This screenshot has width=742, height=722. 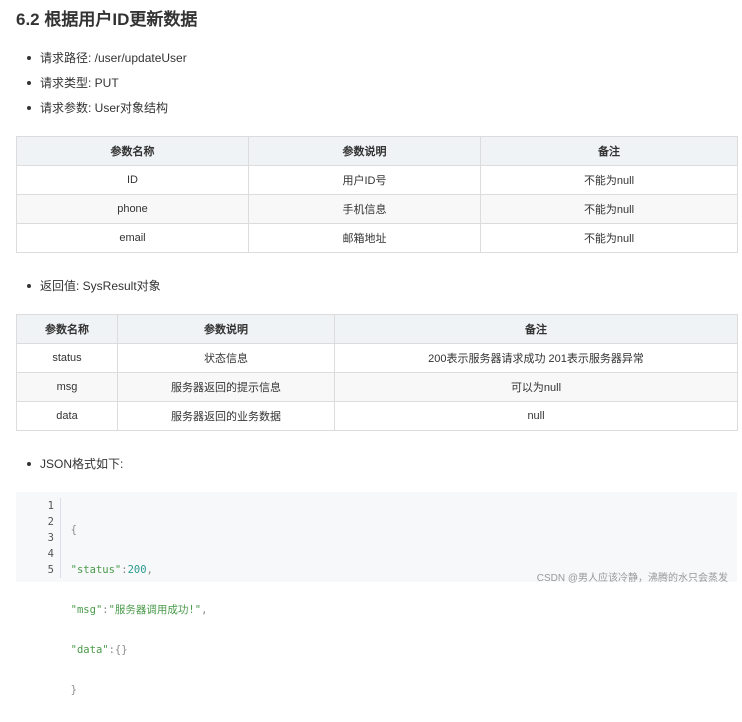 I want to click on table-row: email 邮箱地址 不能为null, so click(x=377, y=238).